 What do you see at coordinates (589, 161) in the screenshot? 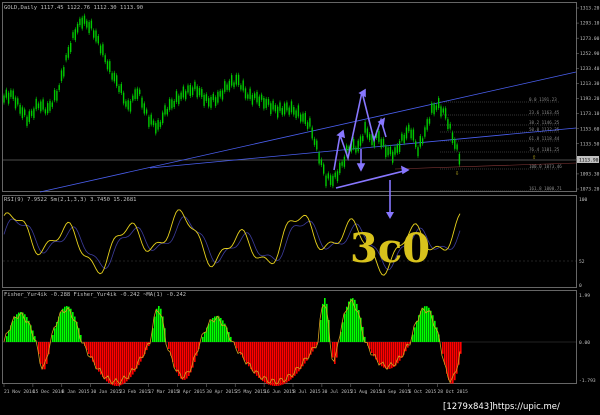
I see `current-price-label: 1113.90` at bounding box center [589, 161].